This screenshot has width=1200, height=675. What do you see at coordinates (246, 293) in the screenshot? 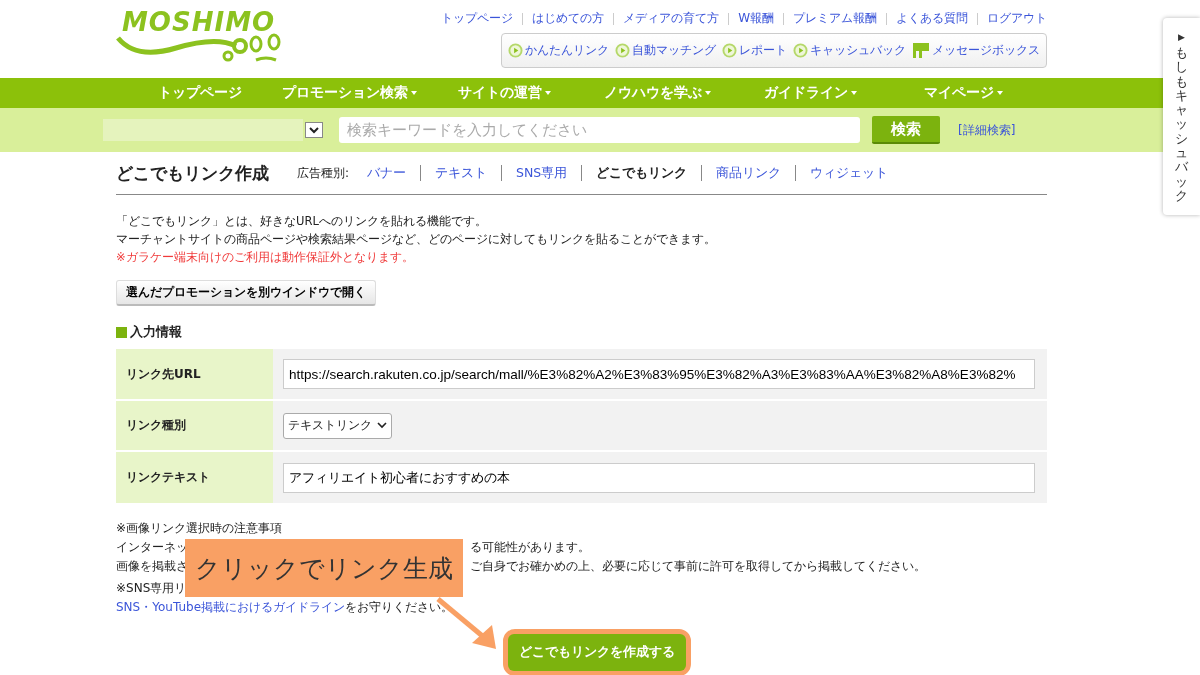
I see `open-window-button: 選んだプロモーションを別ウインドウで開く` at bounding box center [246, 293].